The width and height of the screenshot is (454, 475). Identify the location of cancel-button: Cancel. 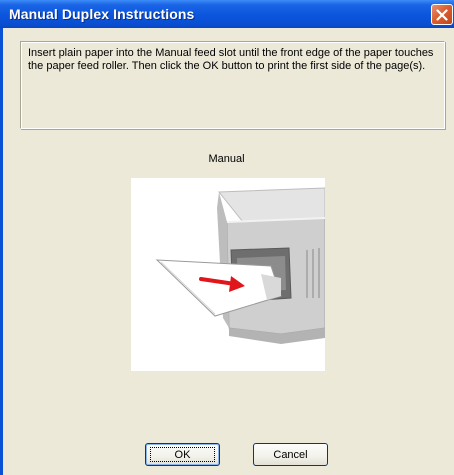
(290, 454).